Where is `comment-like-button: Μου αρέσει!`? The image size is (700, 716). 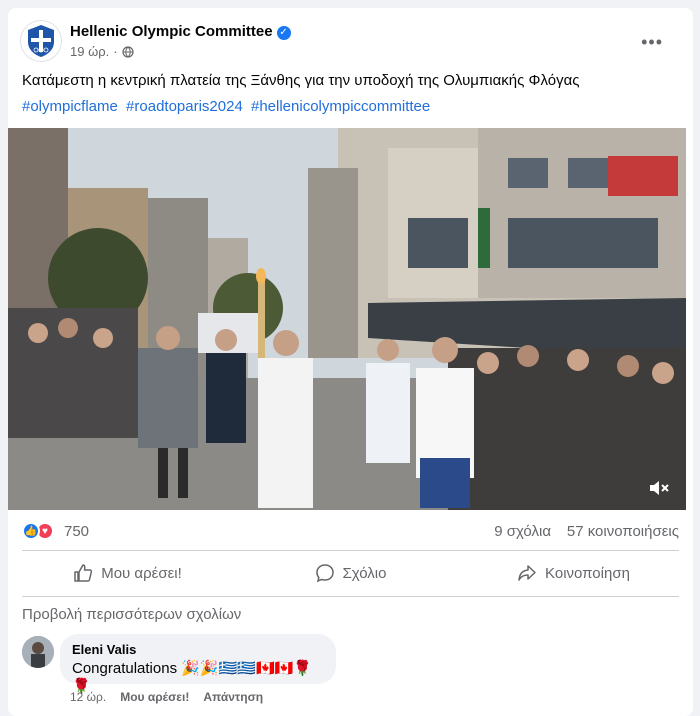 comment-like-button: Μου αρέσει! is located at coordinates (154, 697).